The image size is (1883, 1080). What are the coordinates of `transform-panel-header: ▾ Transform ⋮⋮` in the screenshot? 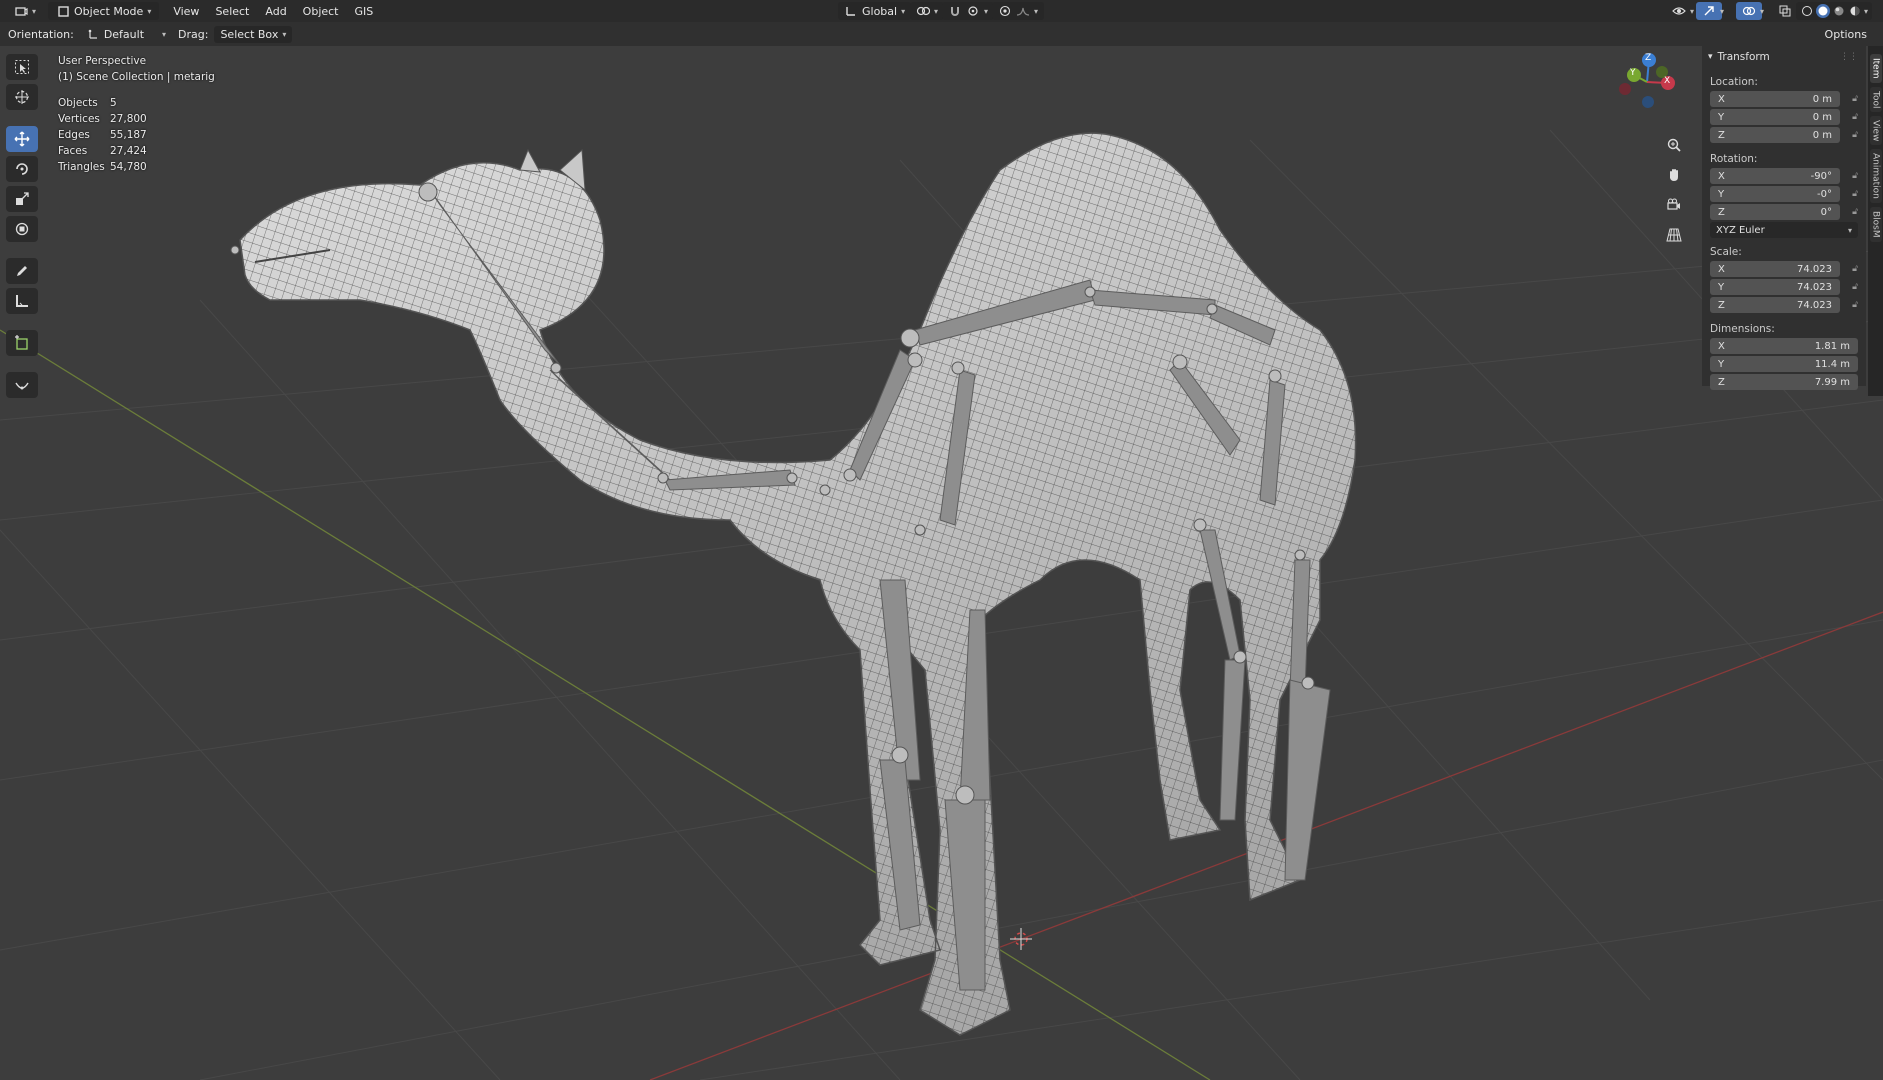 It's located at (1784, 57).